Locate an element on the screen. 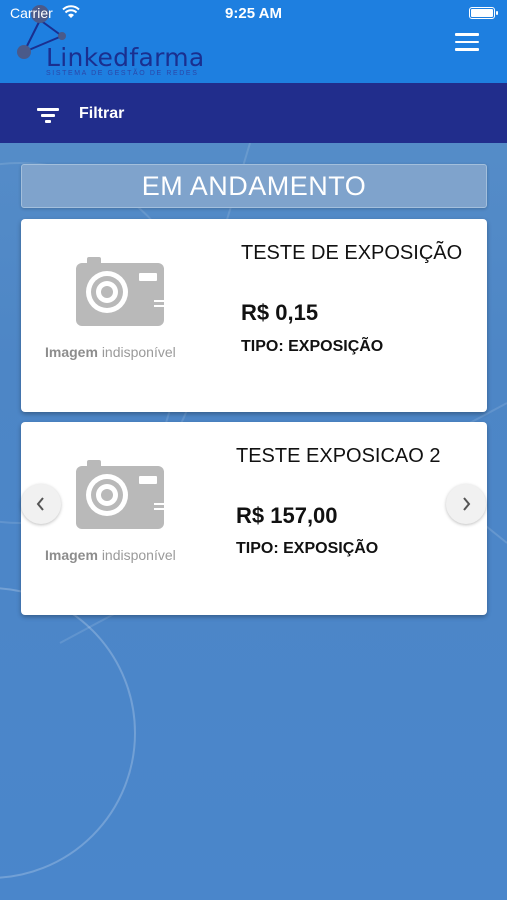 The width and height of the screenshot is (507, 900). chevron-right-icon is located at coordinates (467, 504).